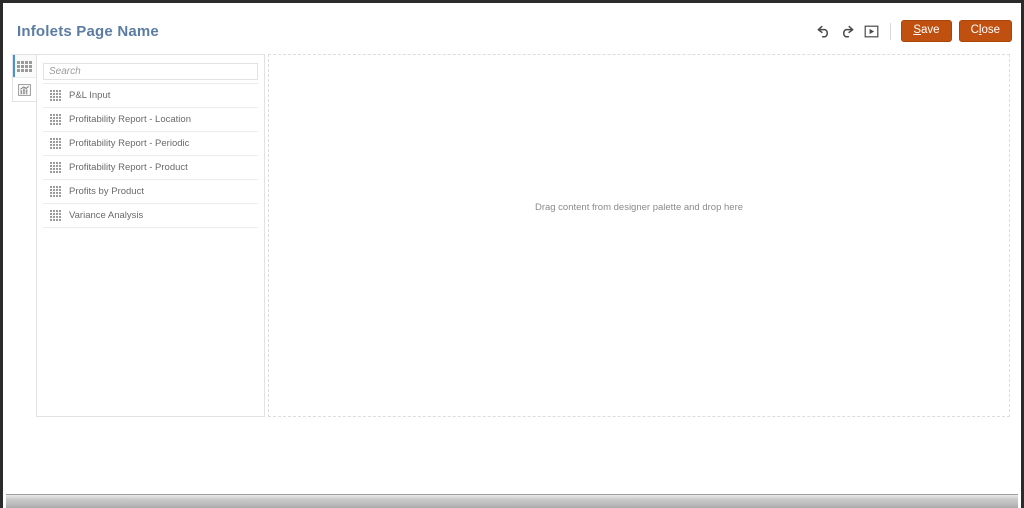 The image size is (1024, 508). I want to click on designer-palette-rail, so click(24, 78).